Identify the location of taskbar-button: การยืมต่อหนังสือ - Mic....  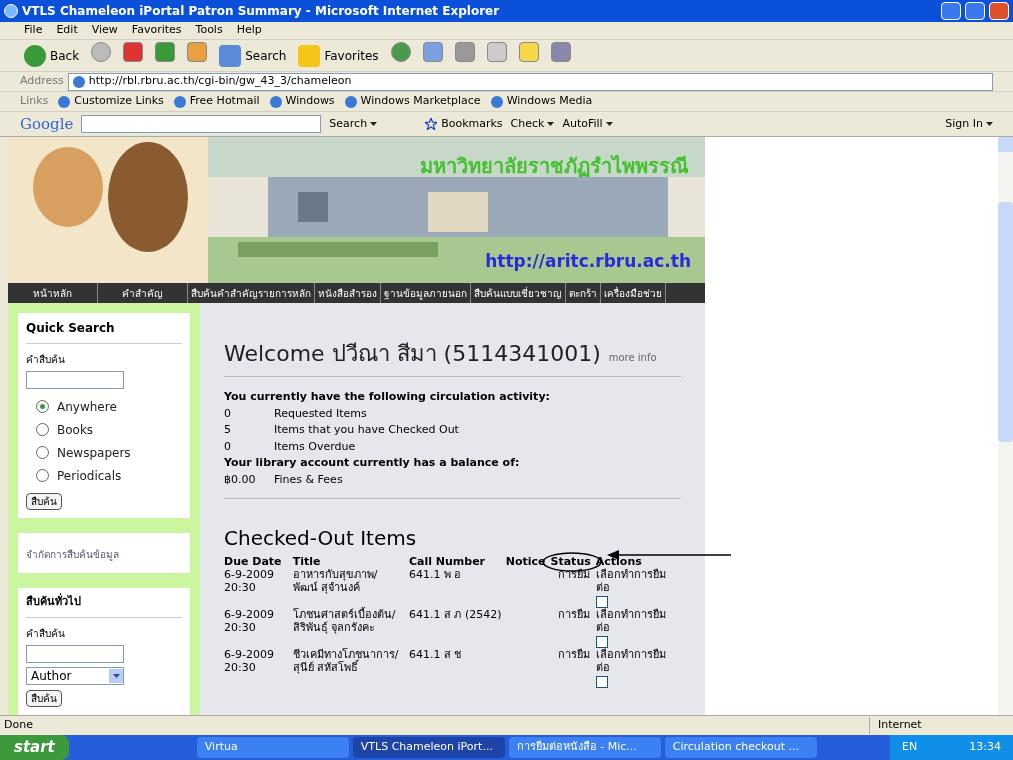
(584, 747).